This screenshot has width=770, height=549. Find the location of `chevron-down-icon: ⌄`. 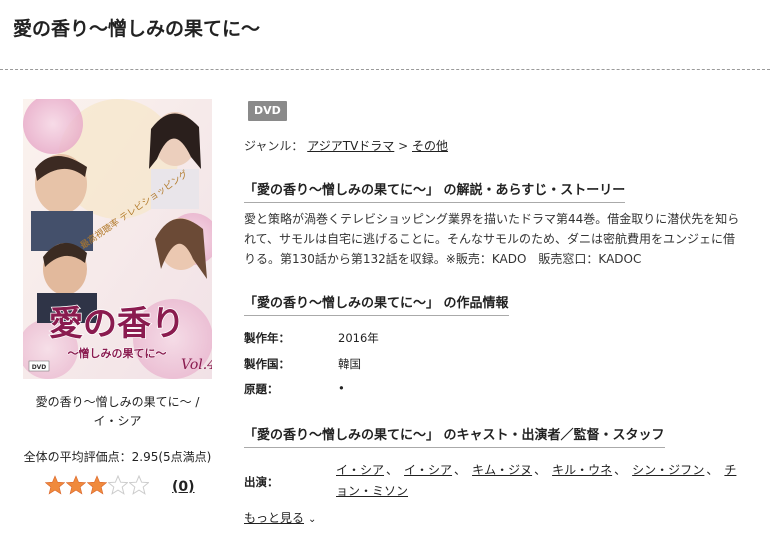

chevron-down-icon: ⌄ is located at coordinates (312, 519).